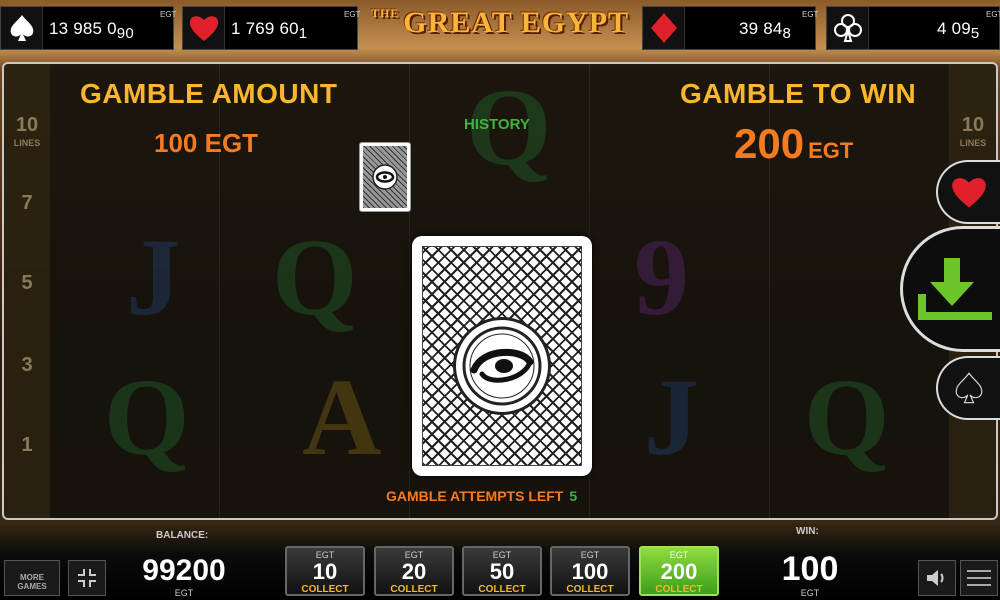 This screenshot has width=1000, height=600. What do you see at coordinates (664, 28) in the screenshot?
I see `diamond-icon` at bounding box center [664, 28].